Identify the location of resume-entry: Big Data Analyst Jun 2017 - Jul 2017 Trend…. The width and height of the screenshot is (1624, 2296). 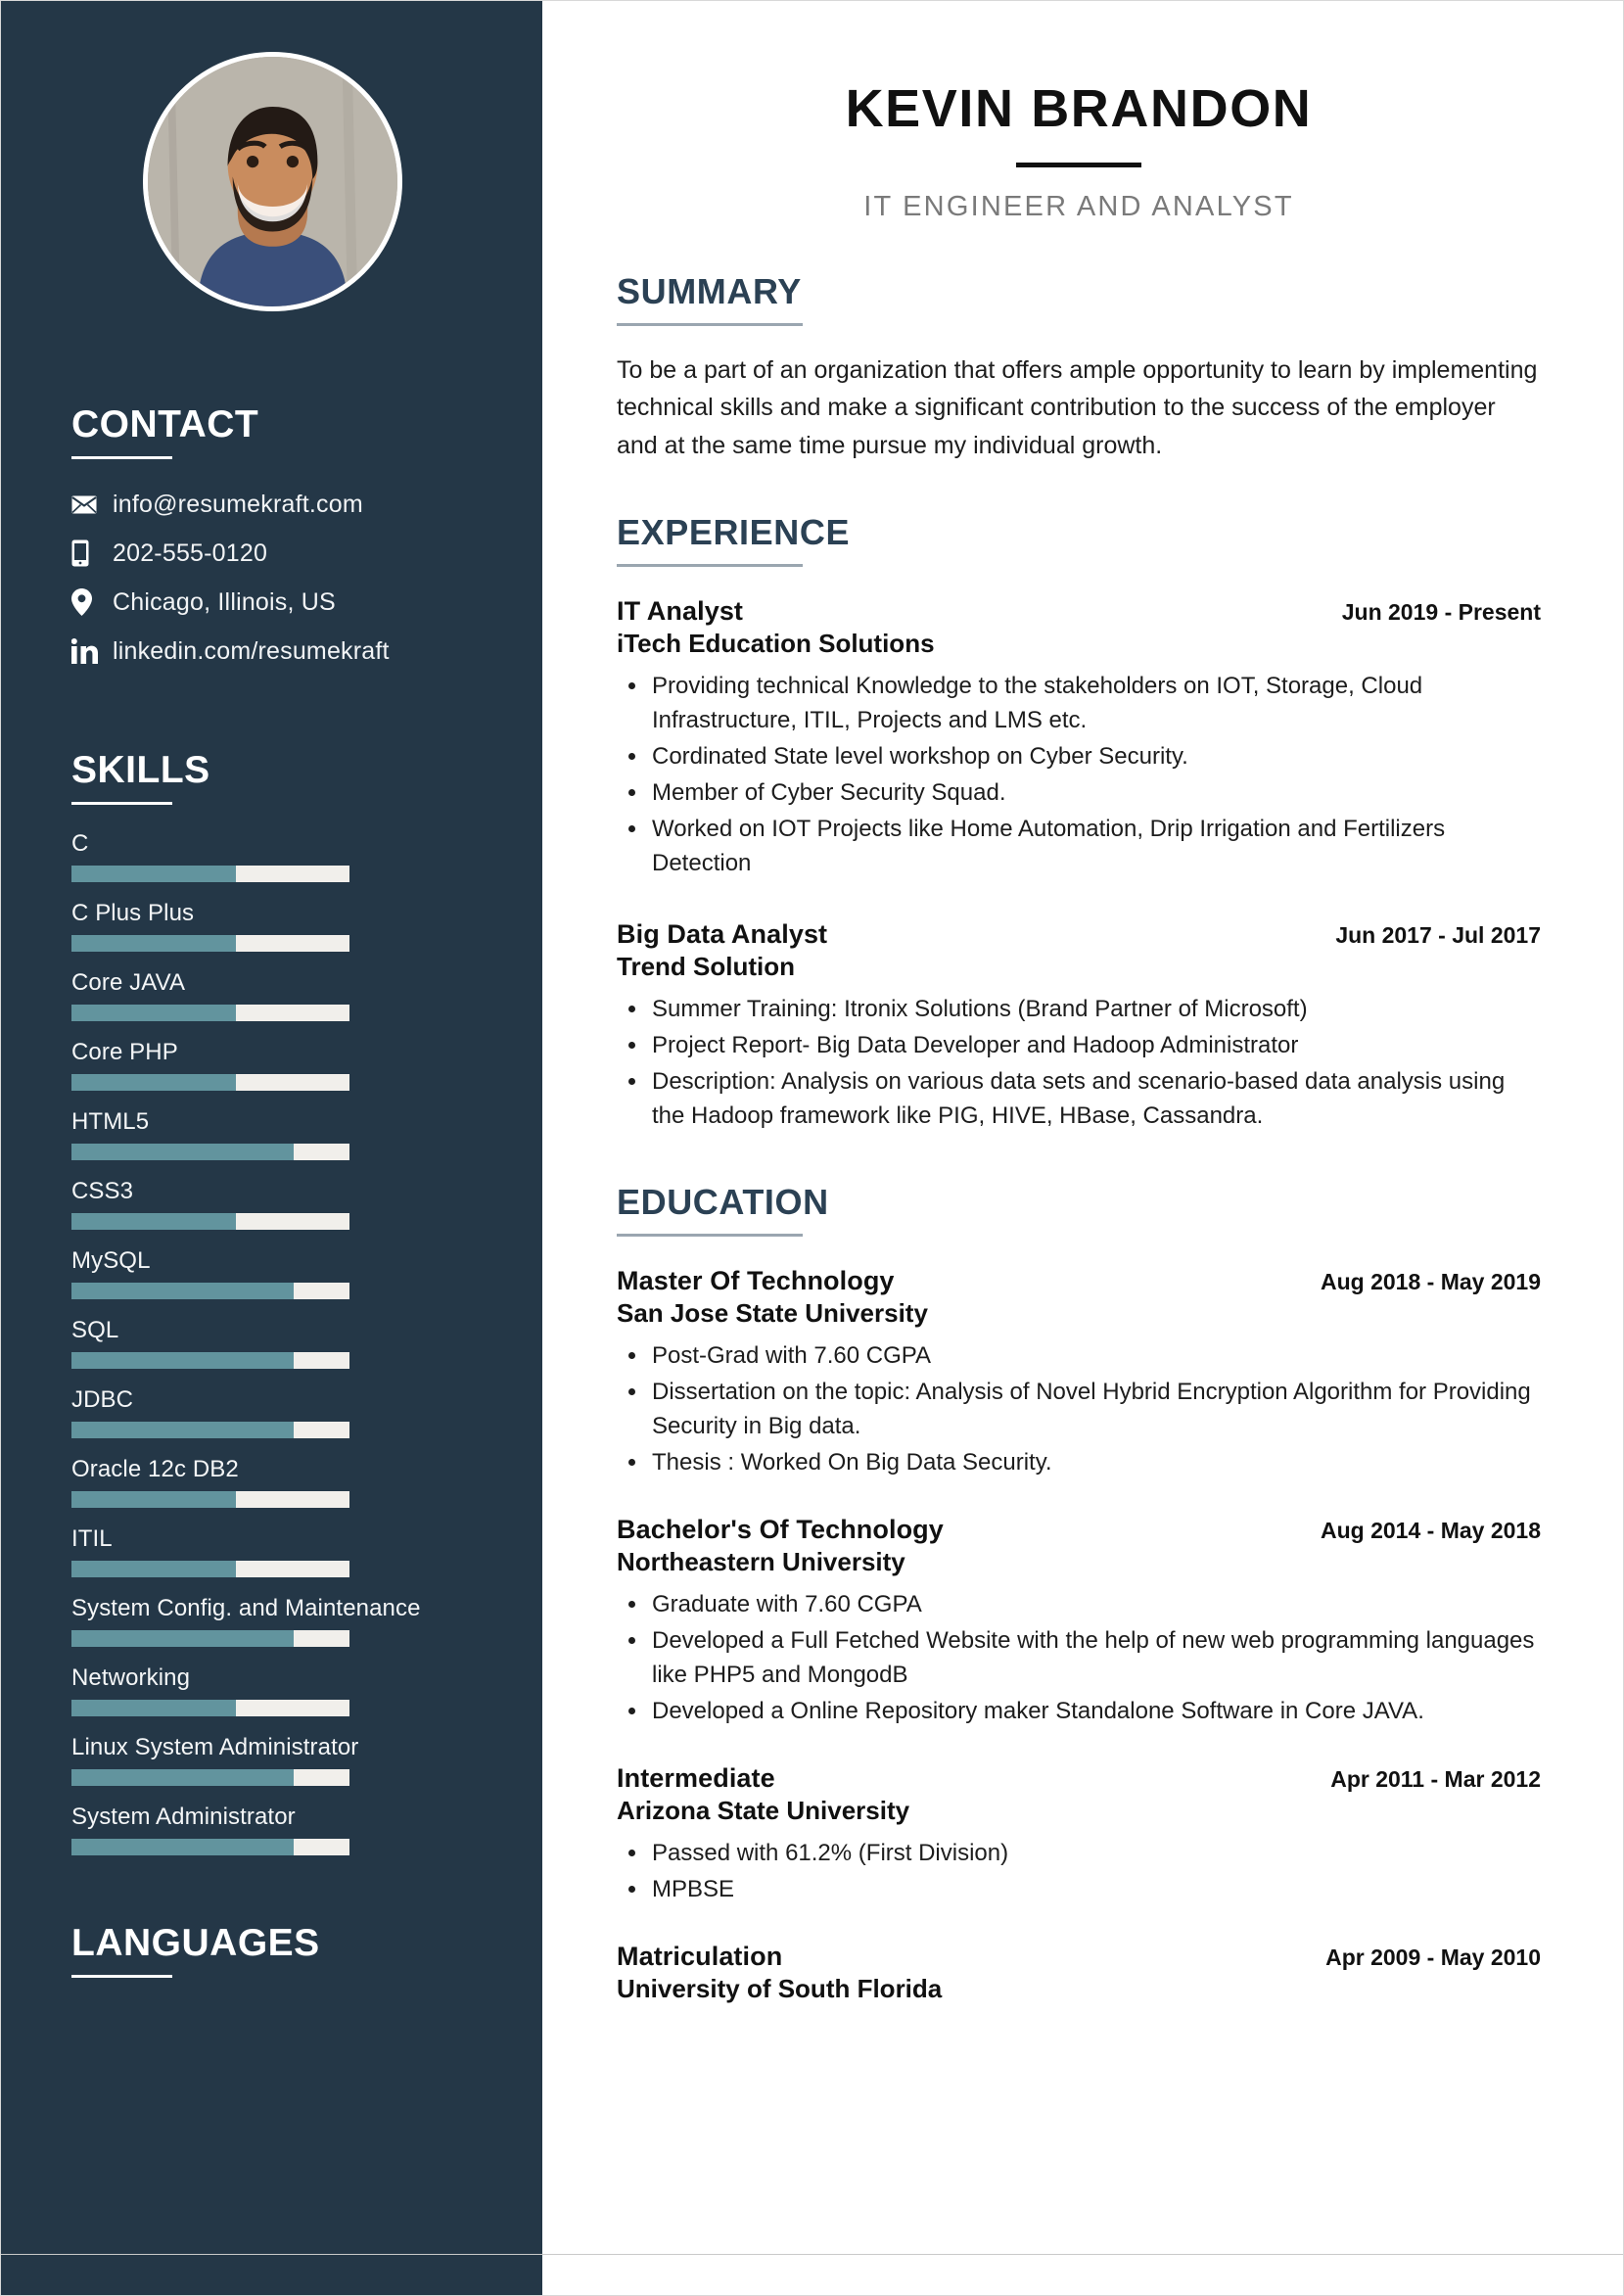
(1079, 1026).